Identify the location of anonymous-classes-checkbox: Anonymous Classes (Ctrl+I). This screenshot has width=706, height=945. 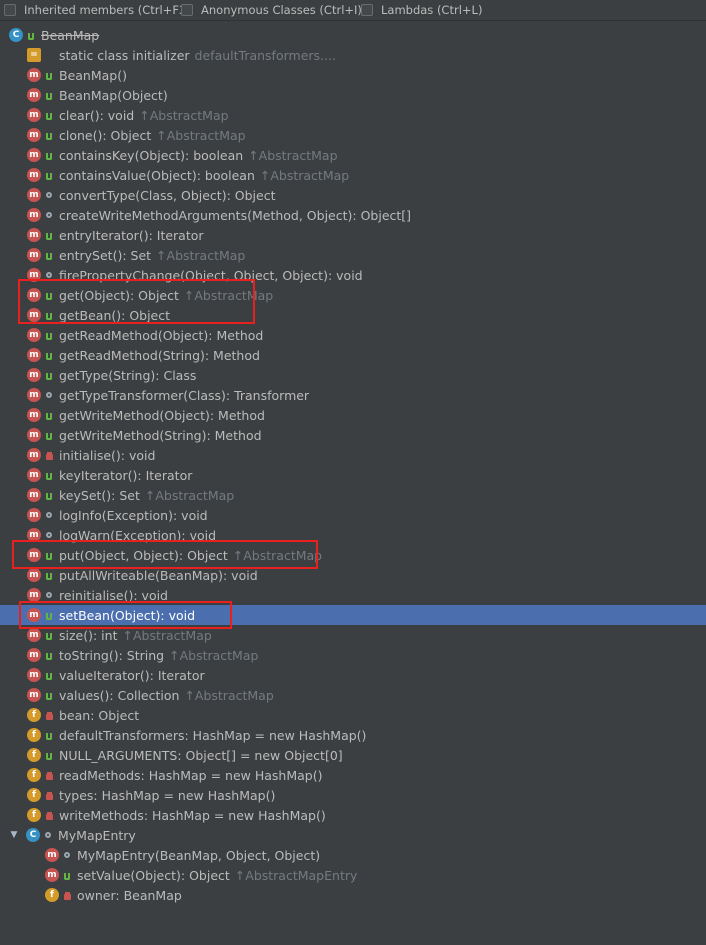
(271, 10).